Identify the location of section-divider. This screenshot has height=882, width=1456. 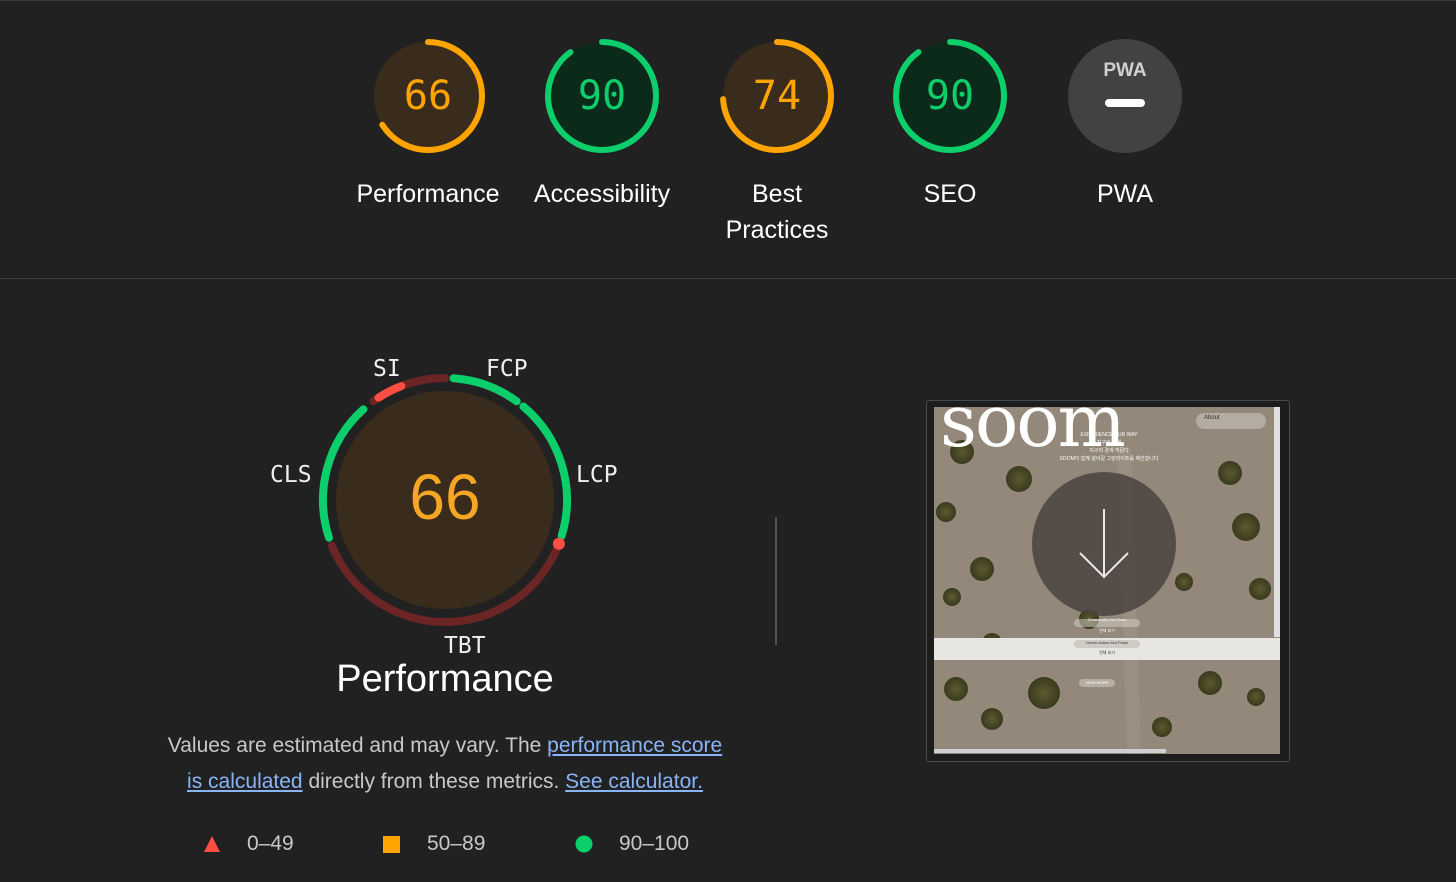
(728, 278).